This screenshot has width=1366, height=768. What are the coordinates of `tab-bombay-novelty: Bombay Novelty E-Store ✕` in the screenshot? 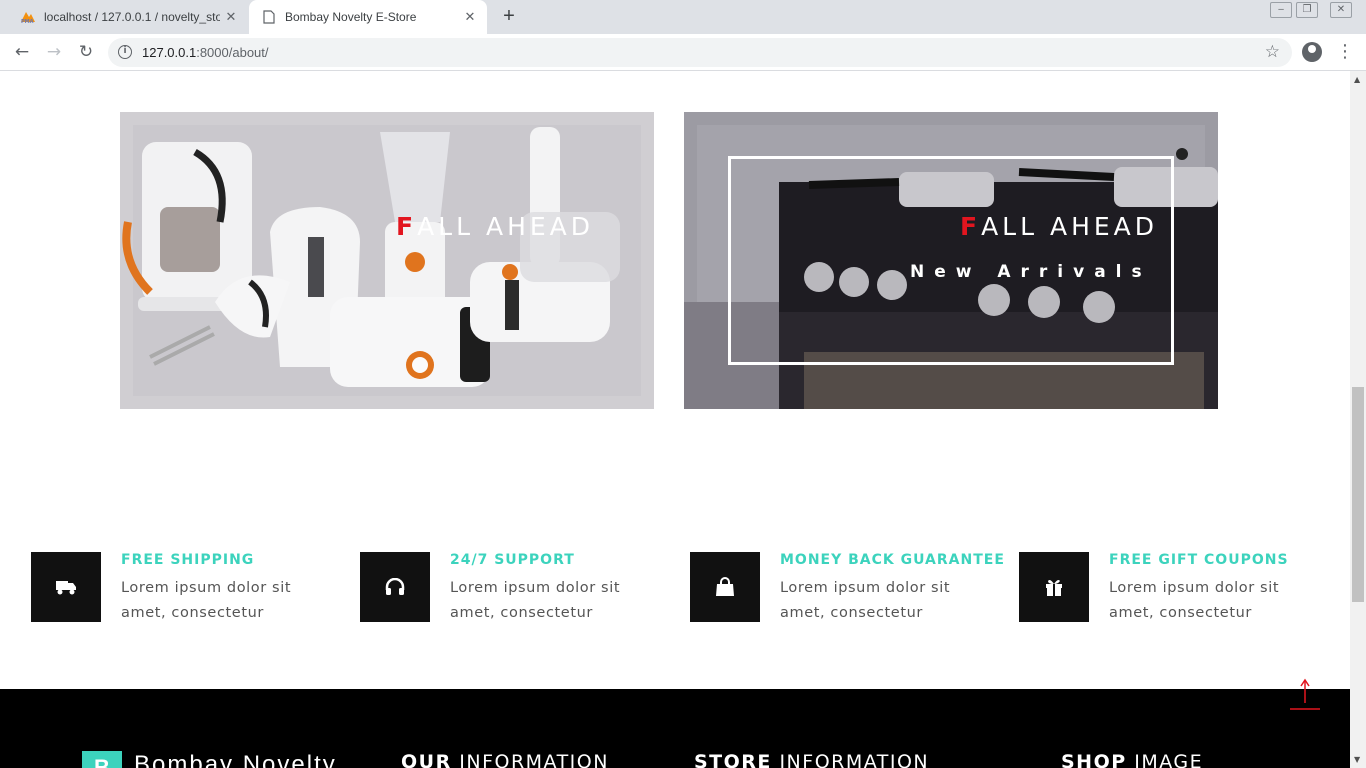 It's located at (368, 17).